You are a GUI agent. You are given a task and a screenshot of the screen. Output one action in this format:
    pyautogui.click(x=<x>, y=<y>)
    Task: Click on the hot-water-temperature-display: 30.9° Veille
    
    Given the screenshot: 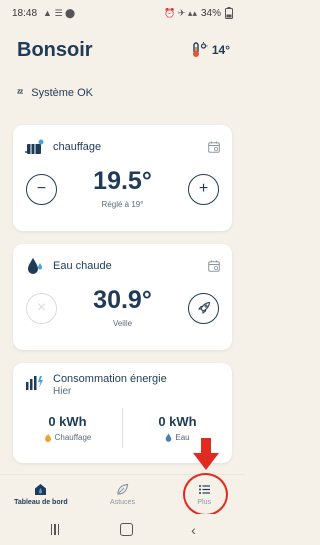 What is the action you would take?
    pyautogui.click(x=122, y=307)
    